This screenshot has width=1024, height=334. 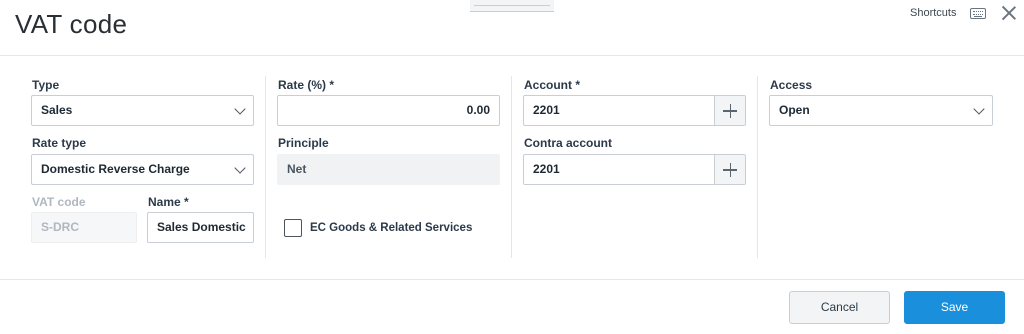 I want to click on save-button: Save, so click(x=954, y=307).